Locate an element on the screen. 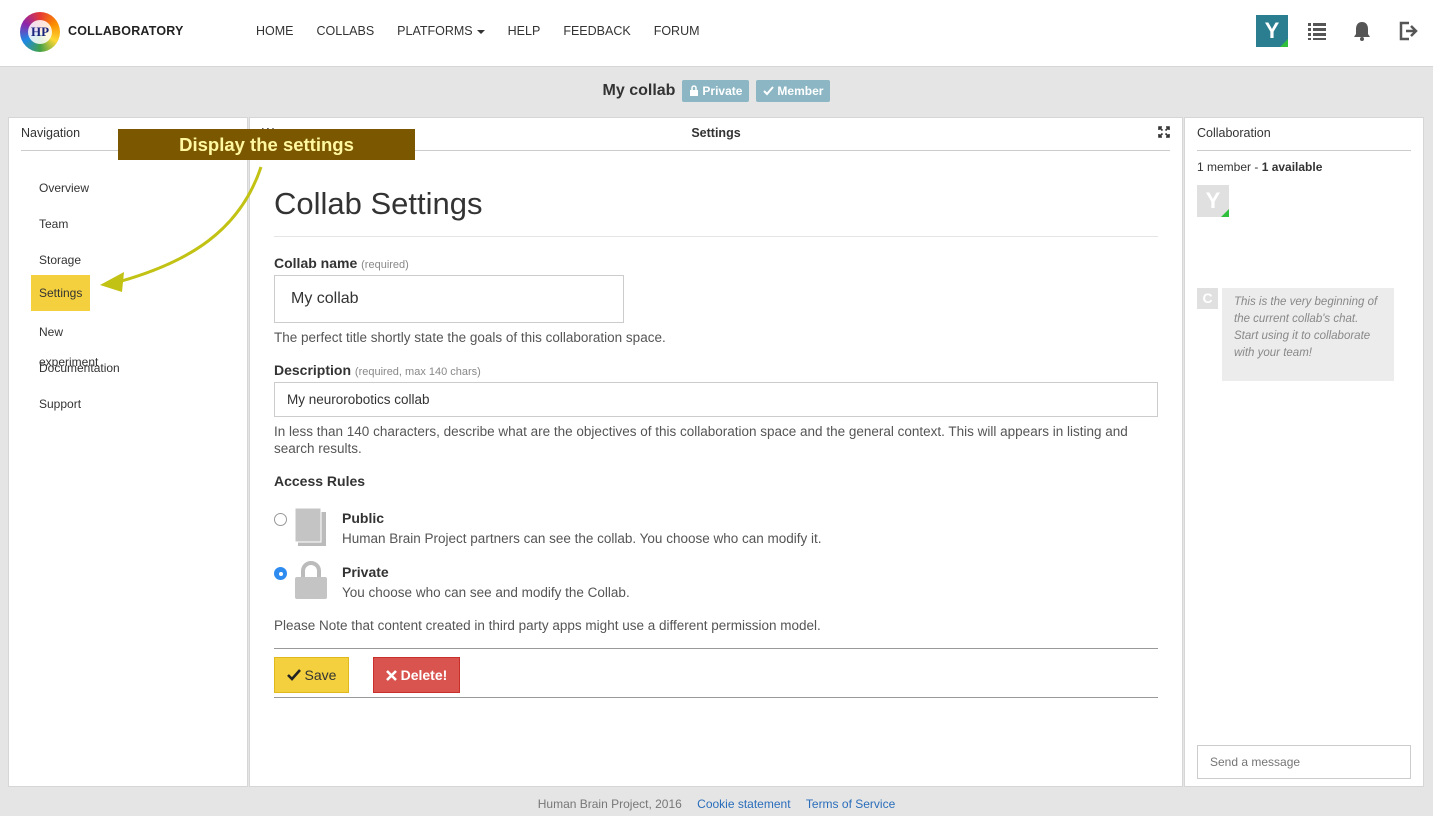 The height and width of the screenshot is (816, 1433). description-input is located at coordinates (716, 399).